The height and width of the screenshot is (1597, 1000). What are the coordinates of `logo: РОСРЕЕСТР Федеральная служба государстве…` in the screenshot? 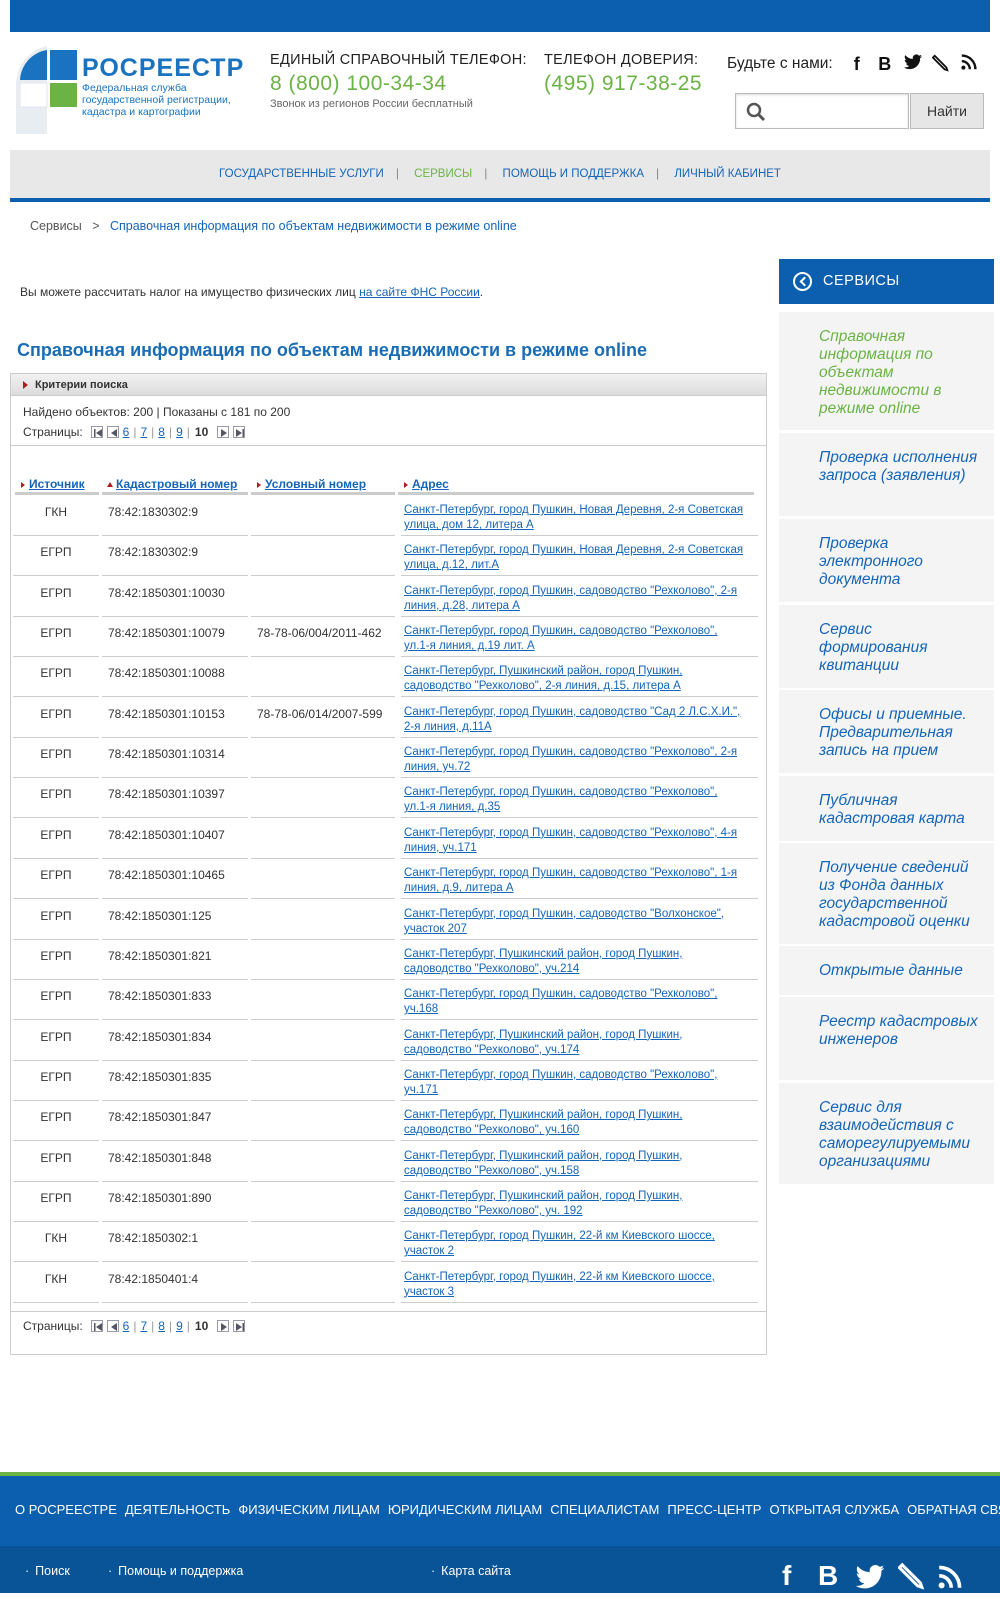 It's located at (128, 90).